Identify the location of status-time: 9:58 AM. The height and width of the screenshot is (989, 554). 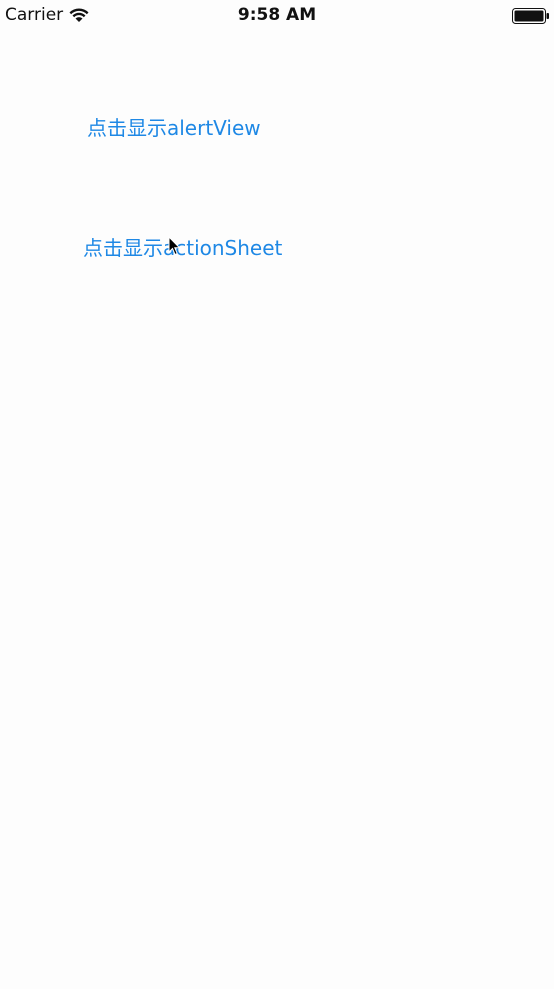
(277, 15).